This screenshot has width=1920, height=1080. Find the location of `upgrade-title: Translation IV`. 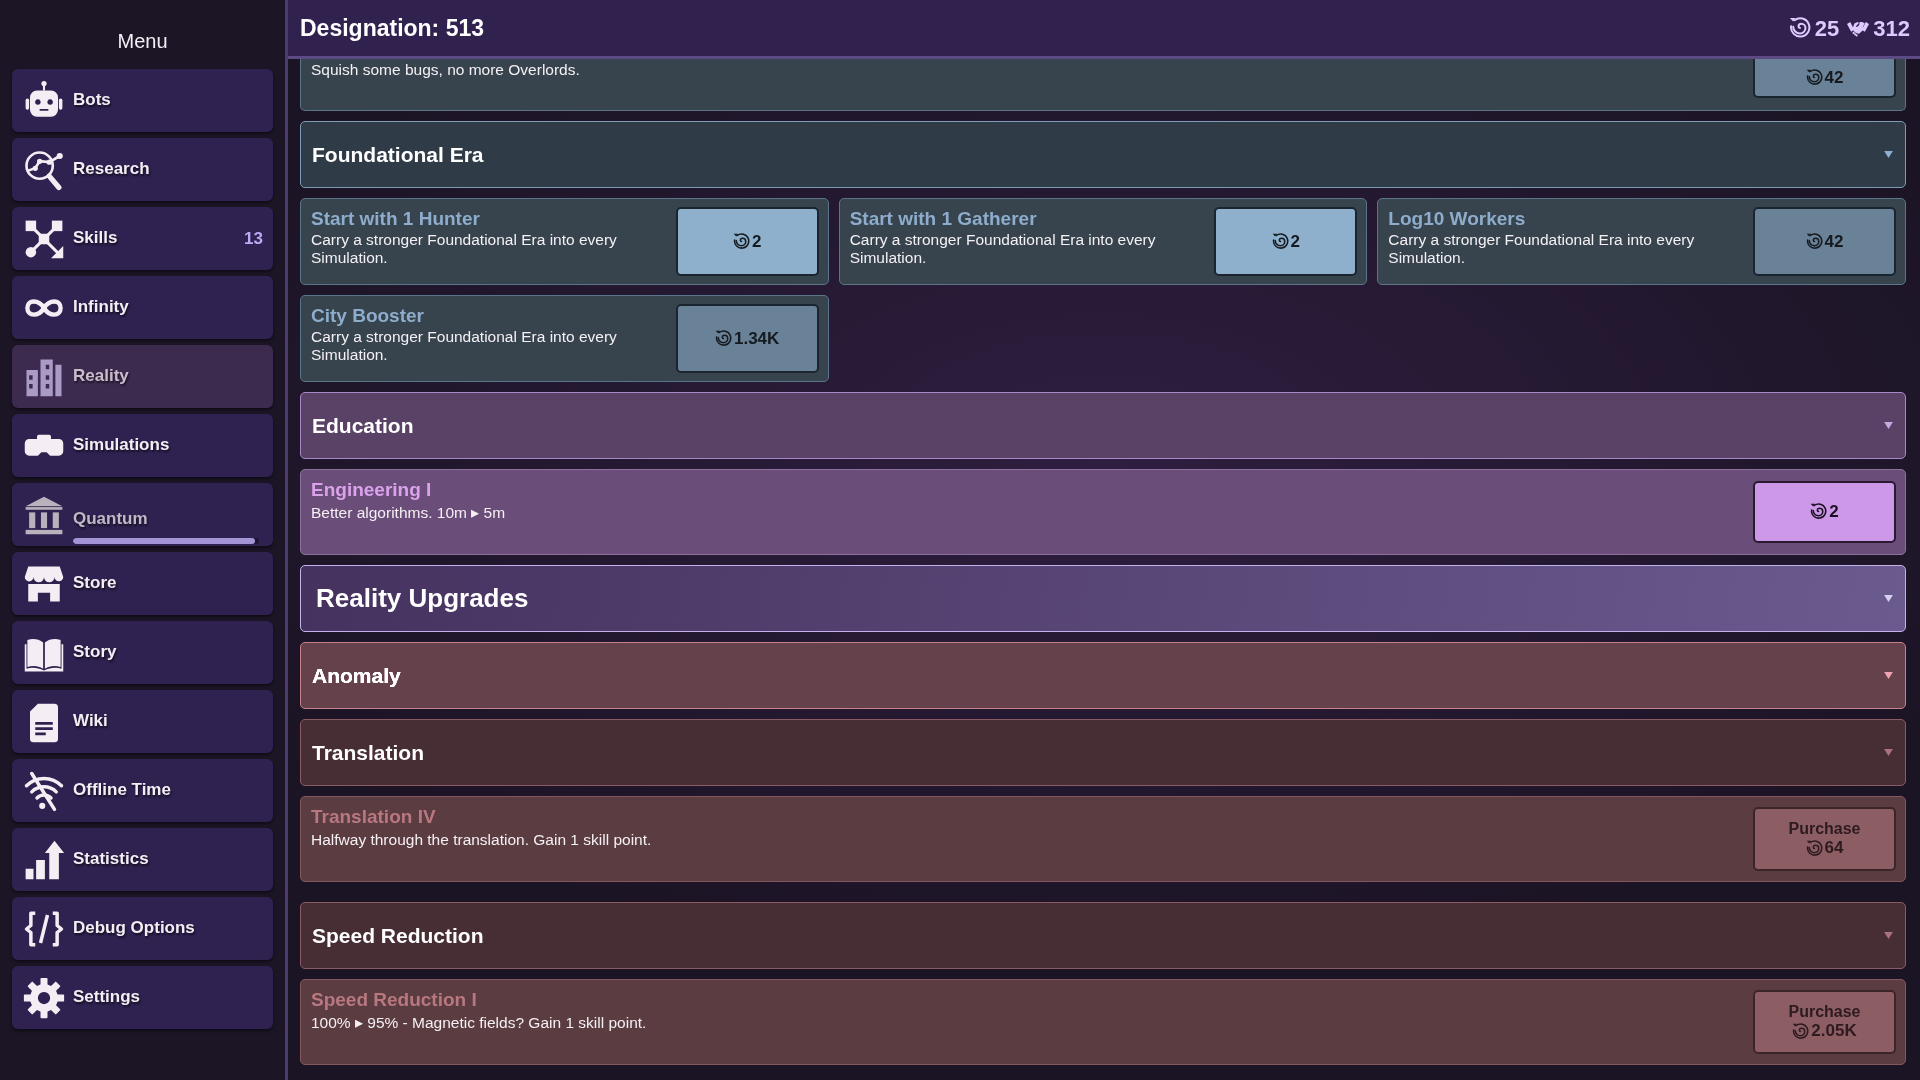

upgrade-title: Translation IV is located at coordinates (374, 817).